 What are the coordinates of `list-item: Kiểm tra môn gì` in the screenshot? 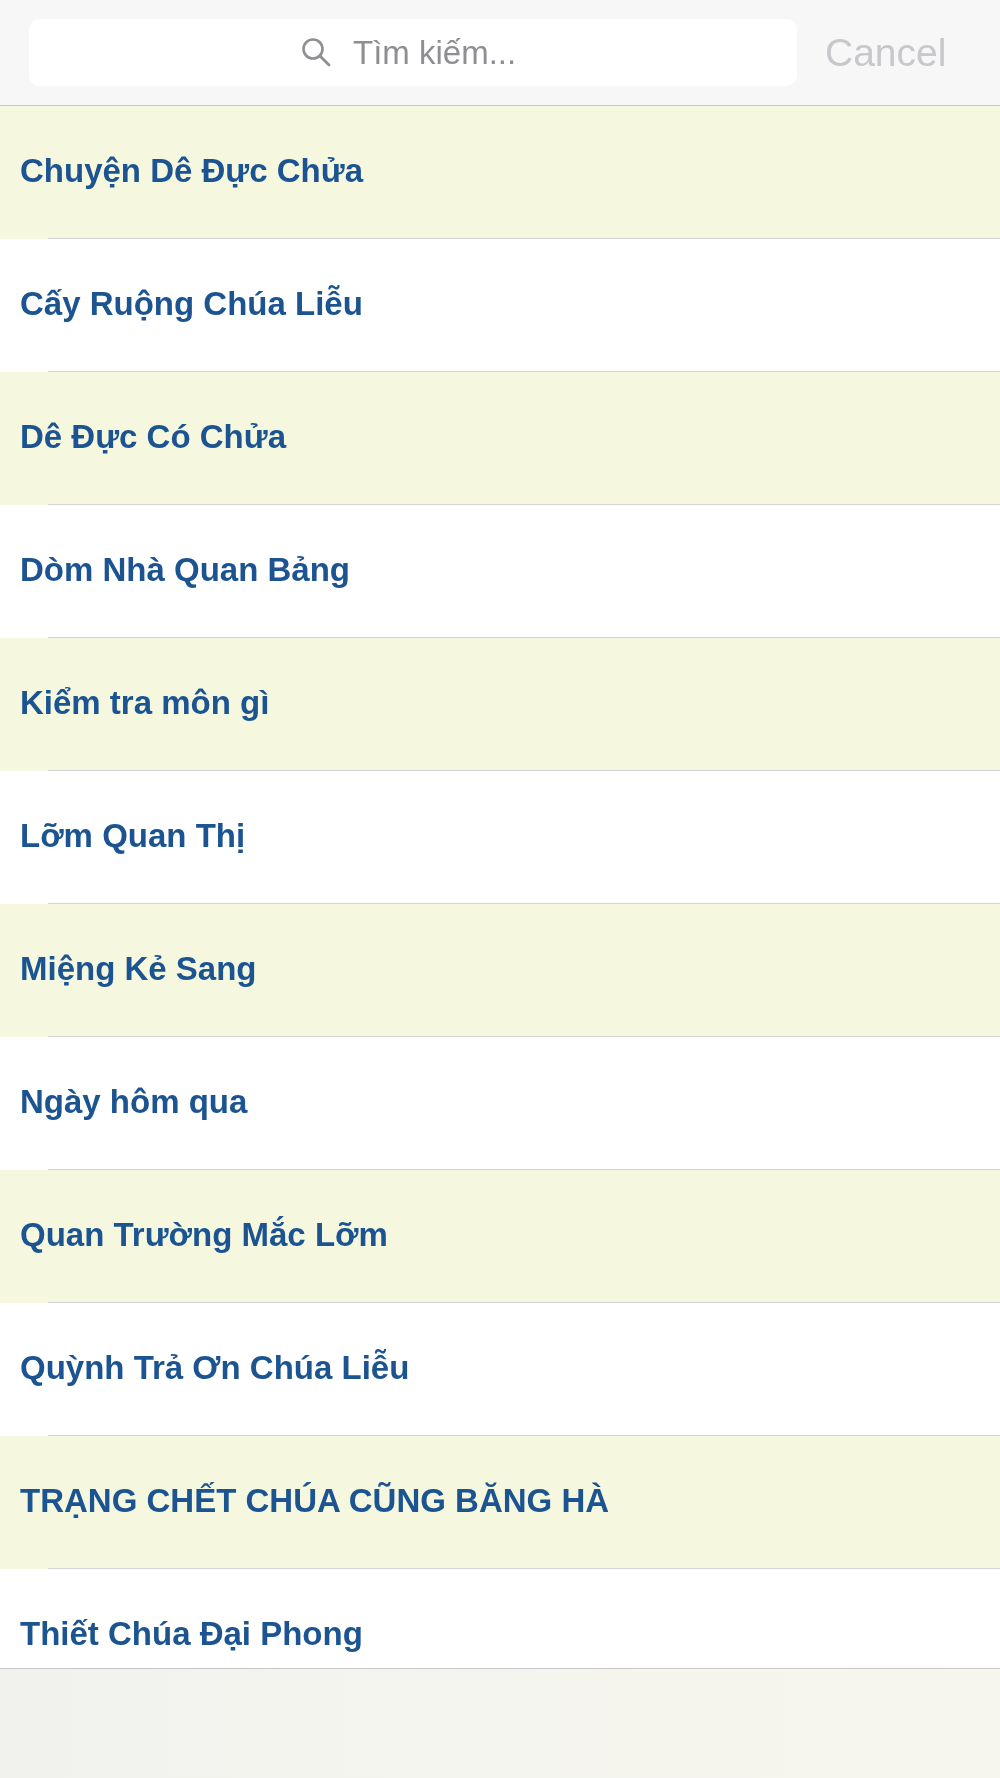 It's located at (500, 704).